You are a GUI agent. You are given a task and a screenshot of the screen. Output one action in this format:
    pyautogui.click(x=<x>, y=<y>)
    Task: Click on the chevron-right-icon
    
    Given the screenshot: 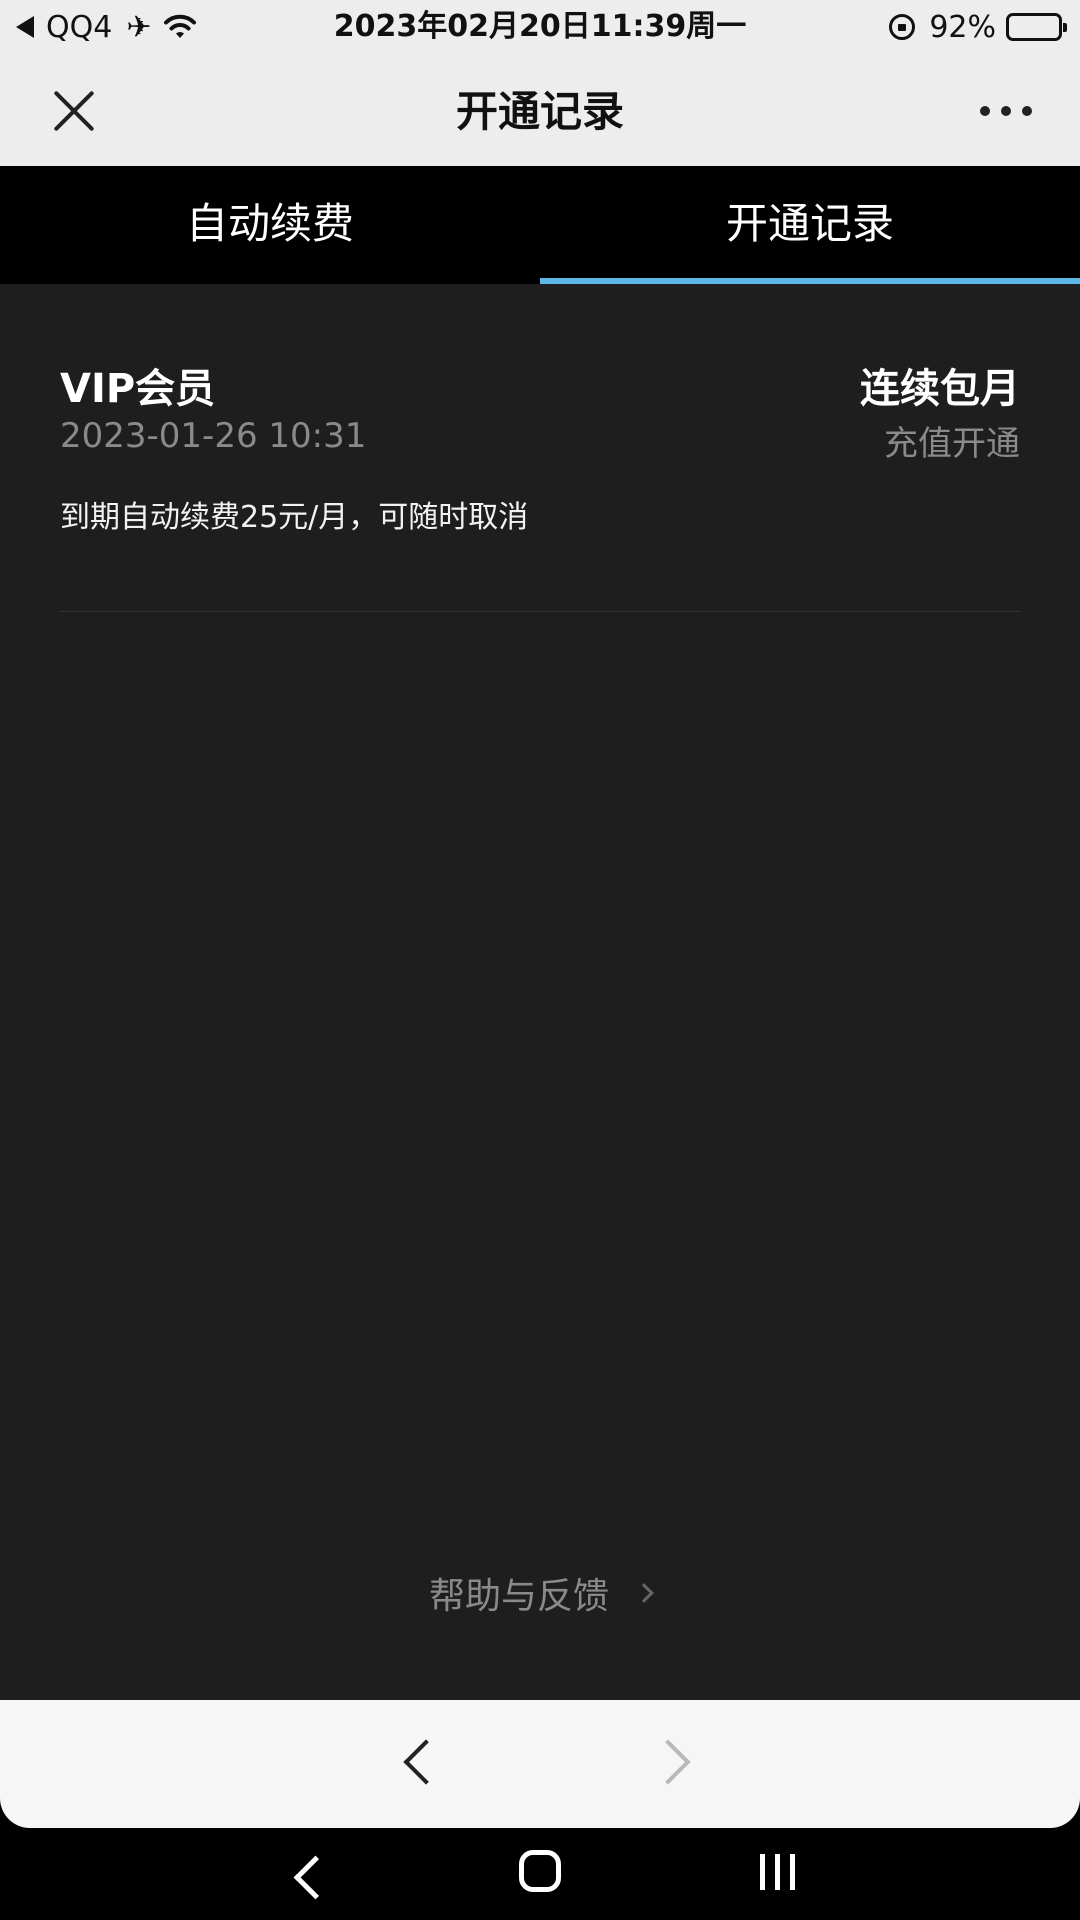 What is the action you would take?
    pyautogui.click(x=644, y=1593)
    